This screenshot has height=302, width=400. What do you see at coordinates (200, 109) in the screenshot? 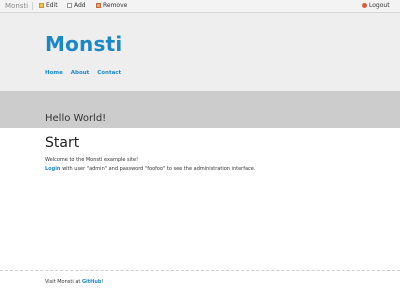
I see `page-banner: Hello World!` at bounding box center [200, 109].